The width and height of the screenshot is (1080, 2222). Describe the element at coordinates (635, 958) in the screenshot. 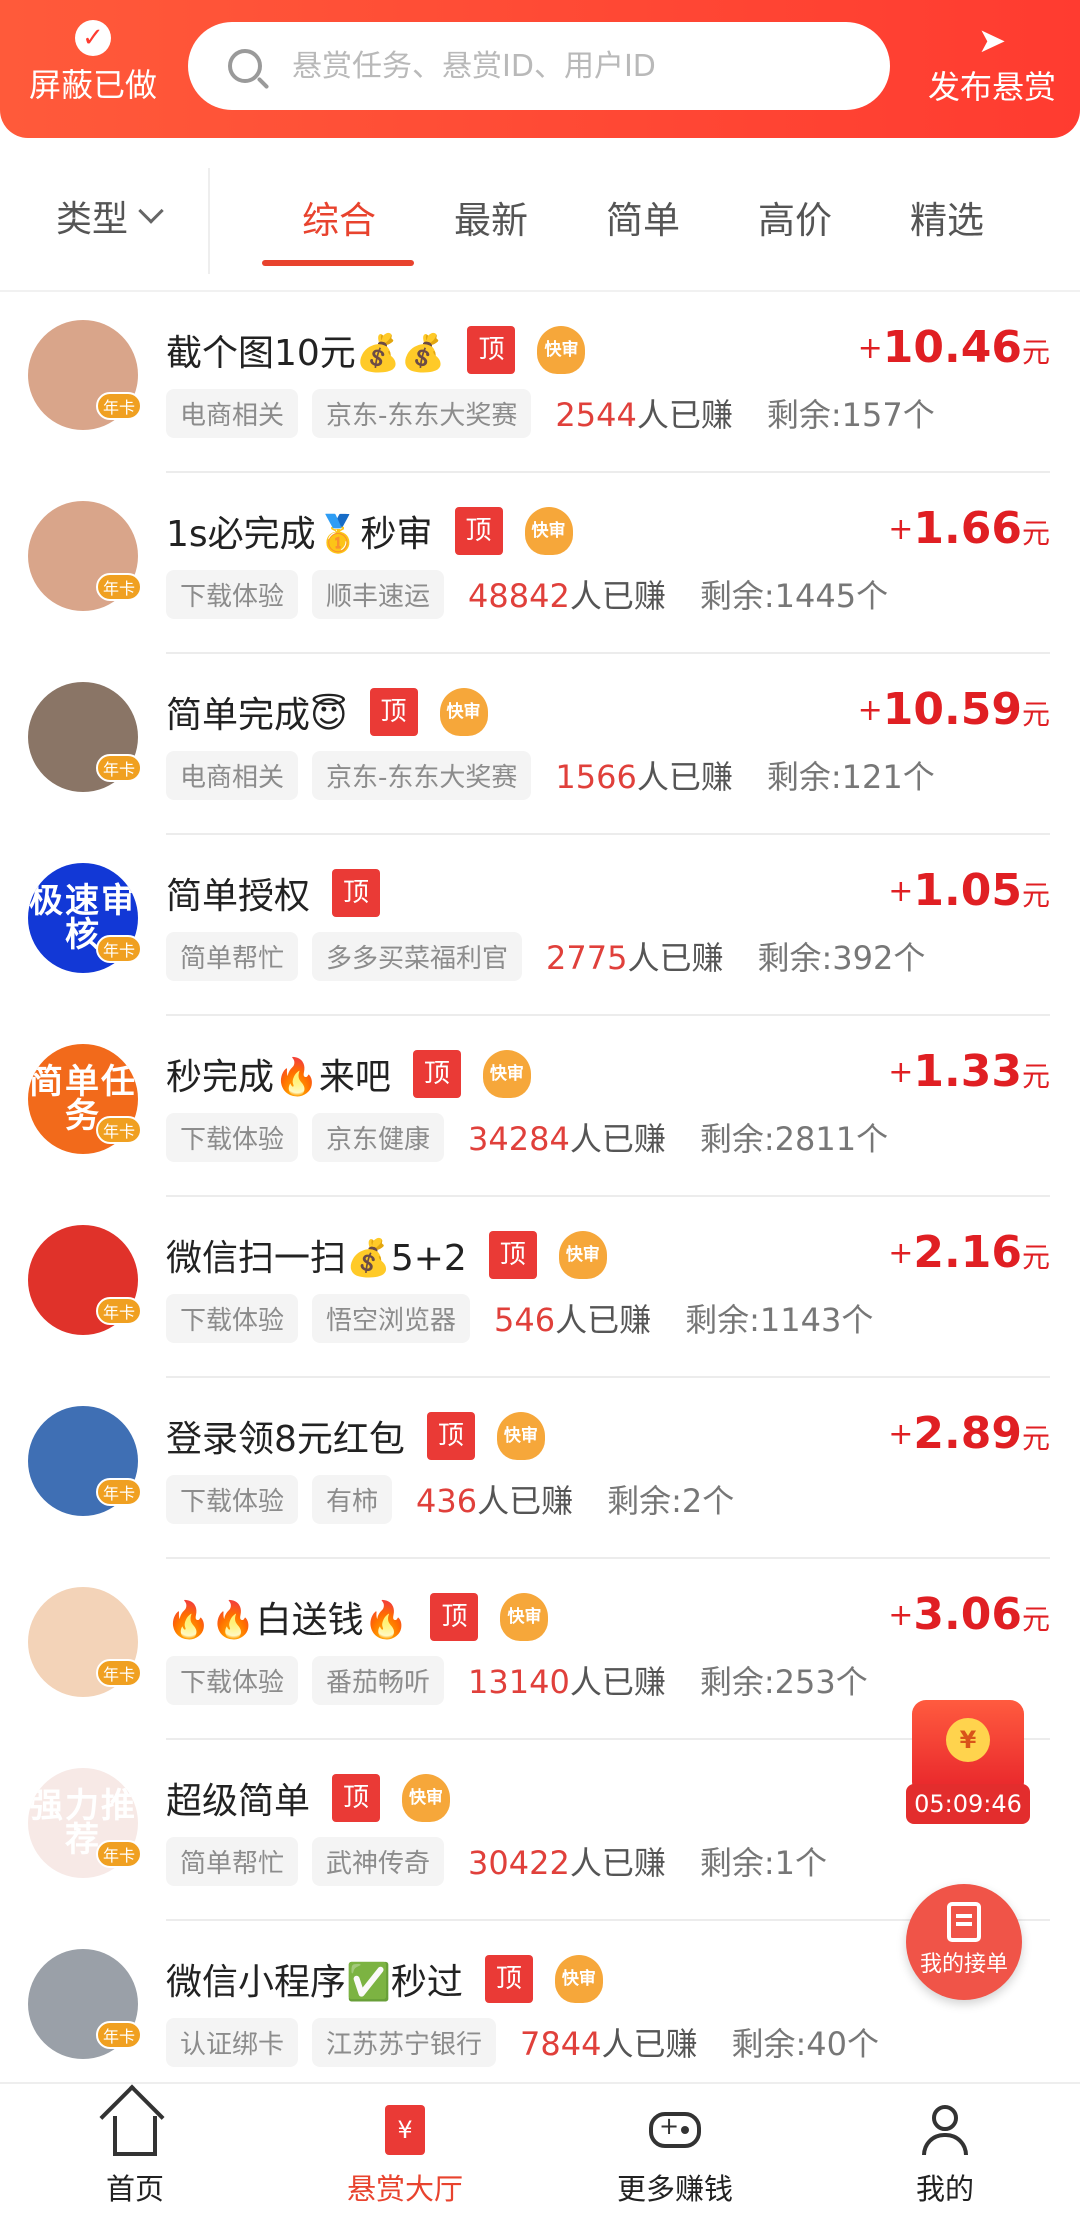

I see `earned-count: 2775人已赚` at that location.